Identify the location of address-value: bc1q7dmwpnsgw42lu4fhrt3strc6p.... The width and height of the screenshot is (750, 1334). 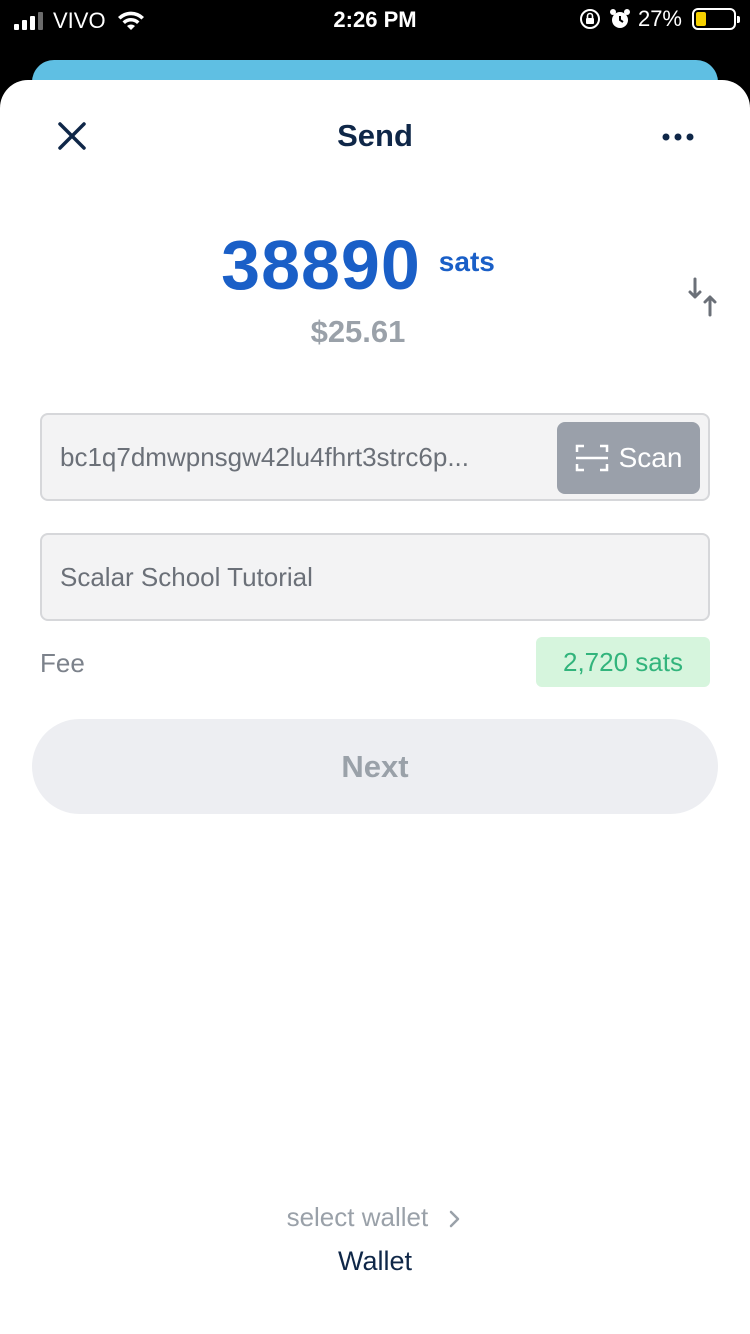
(265, 457).